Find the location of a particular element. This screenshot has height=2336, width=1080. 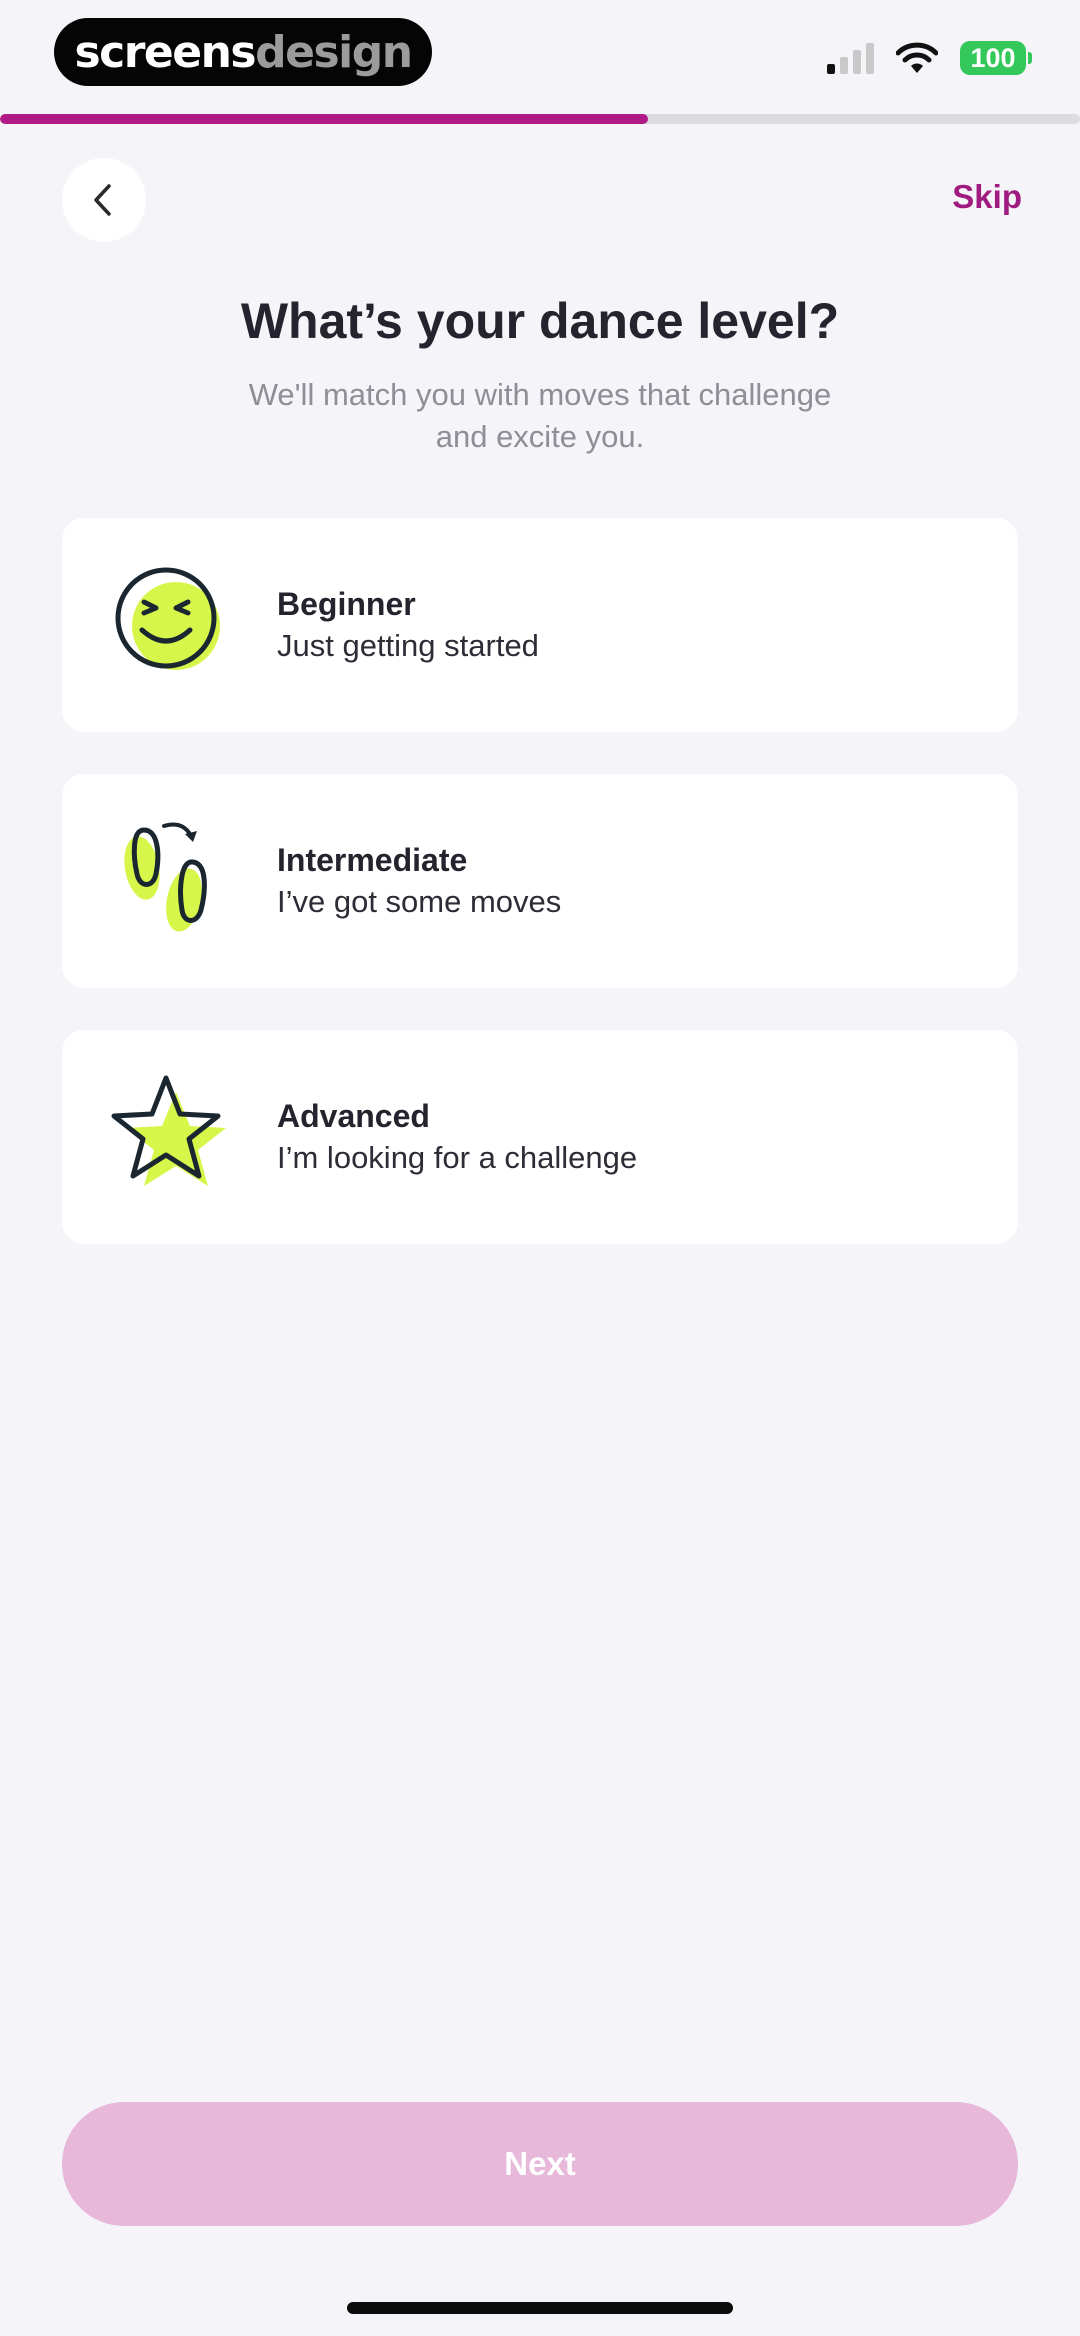

smiley-icon is located at coordinates (167, 618).